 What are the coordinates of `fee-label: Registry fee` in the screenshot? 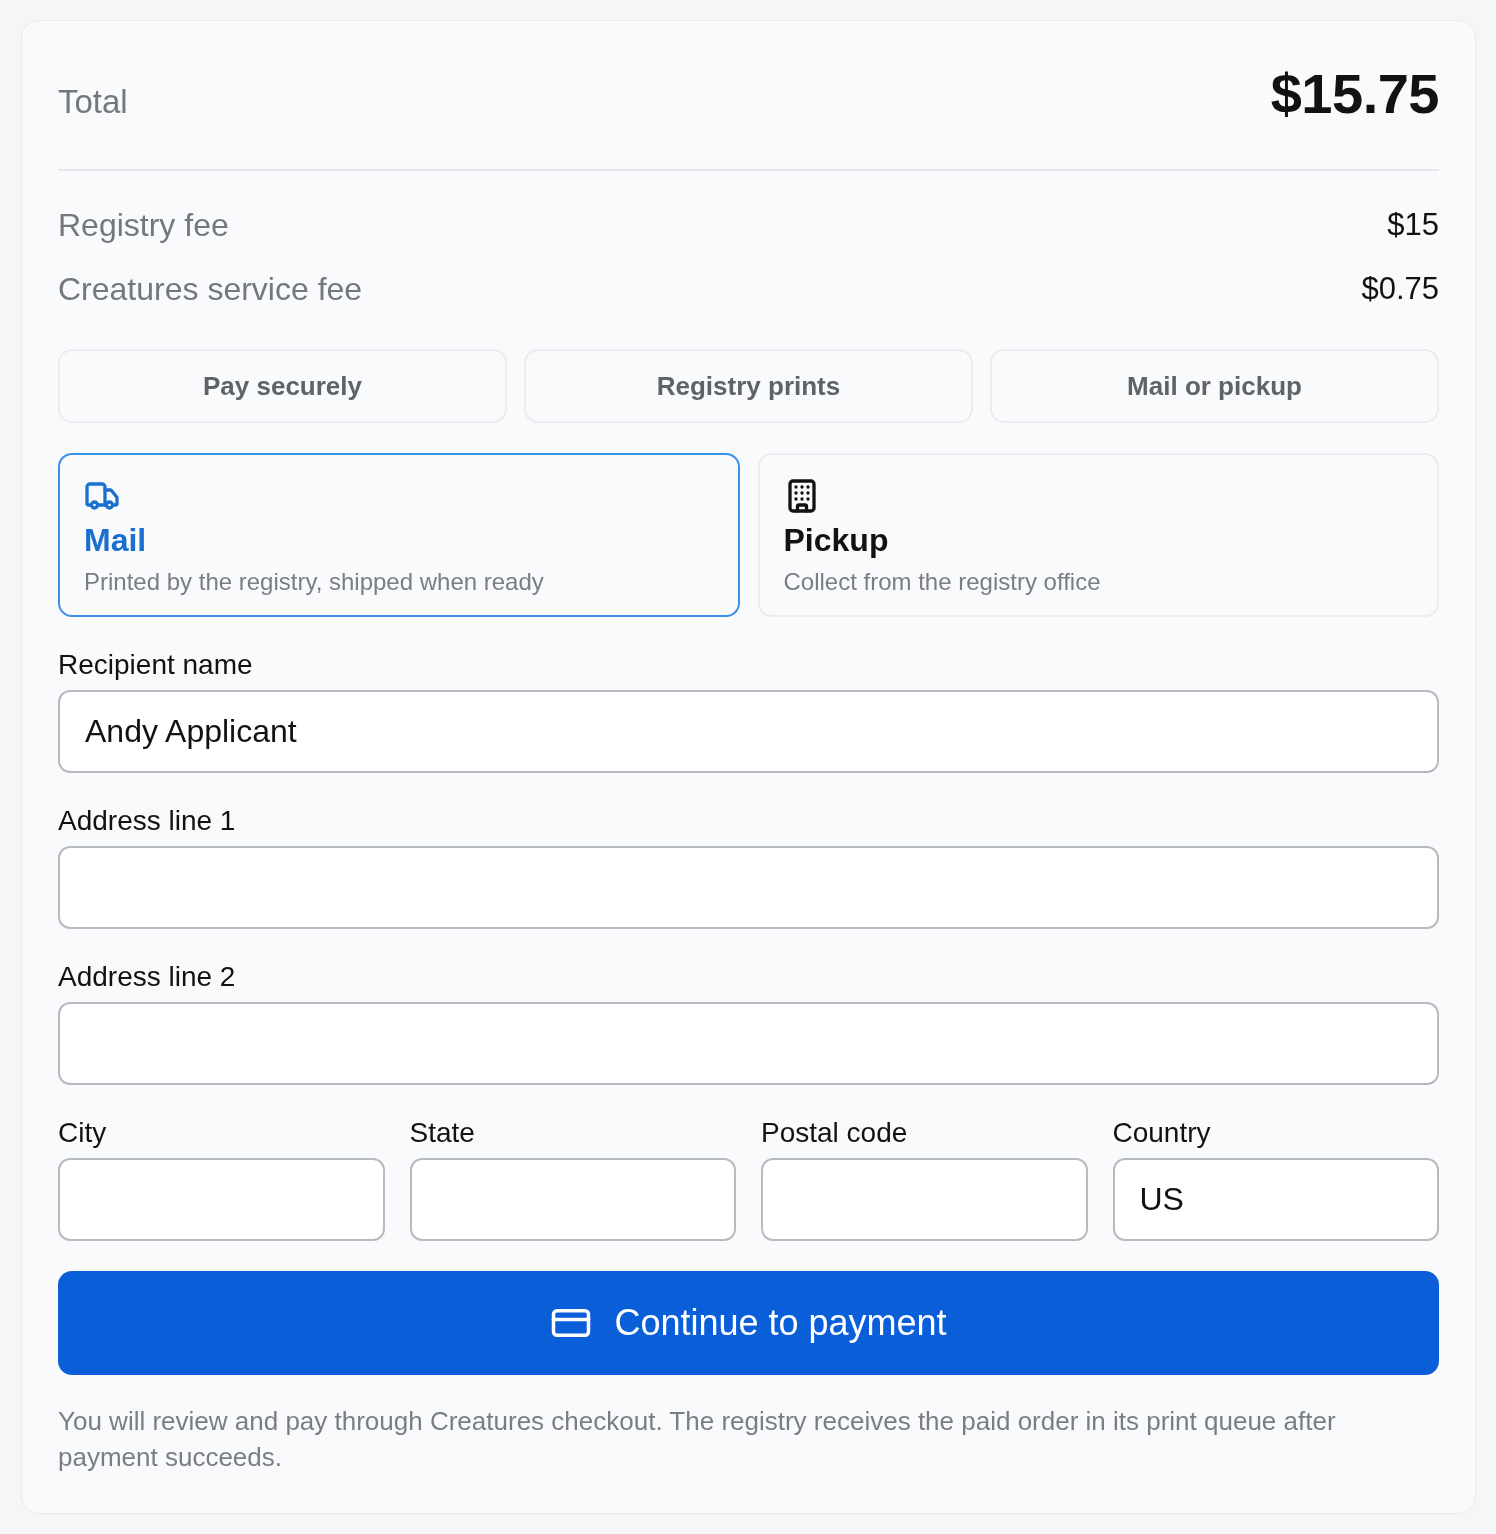 It's located at (143, 225).